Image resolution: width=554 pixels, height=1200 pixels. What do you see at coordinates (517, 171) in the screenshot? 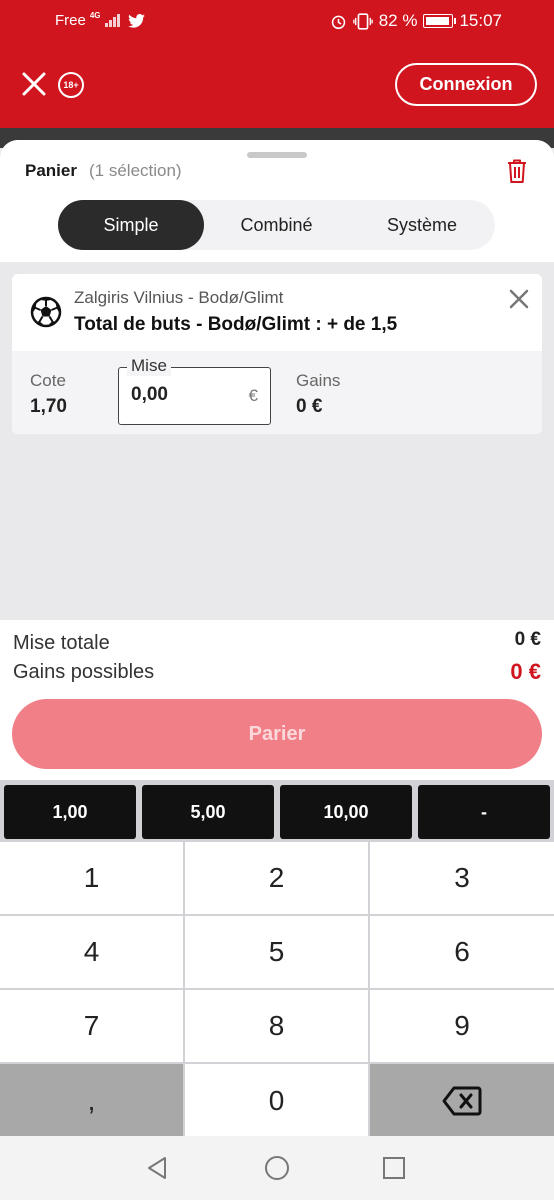
I see `trash-icon` at bounding box center [517, 171].